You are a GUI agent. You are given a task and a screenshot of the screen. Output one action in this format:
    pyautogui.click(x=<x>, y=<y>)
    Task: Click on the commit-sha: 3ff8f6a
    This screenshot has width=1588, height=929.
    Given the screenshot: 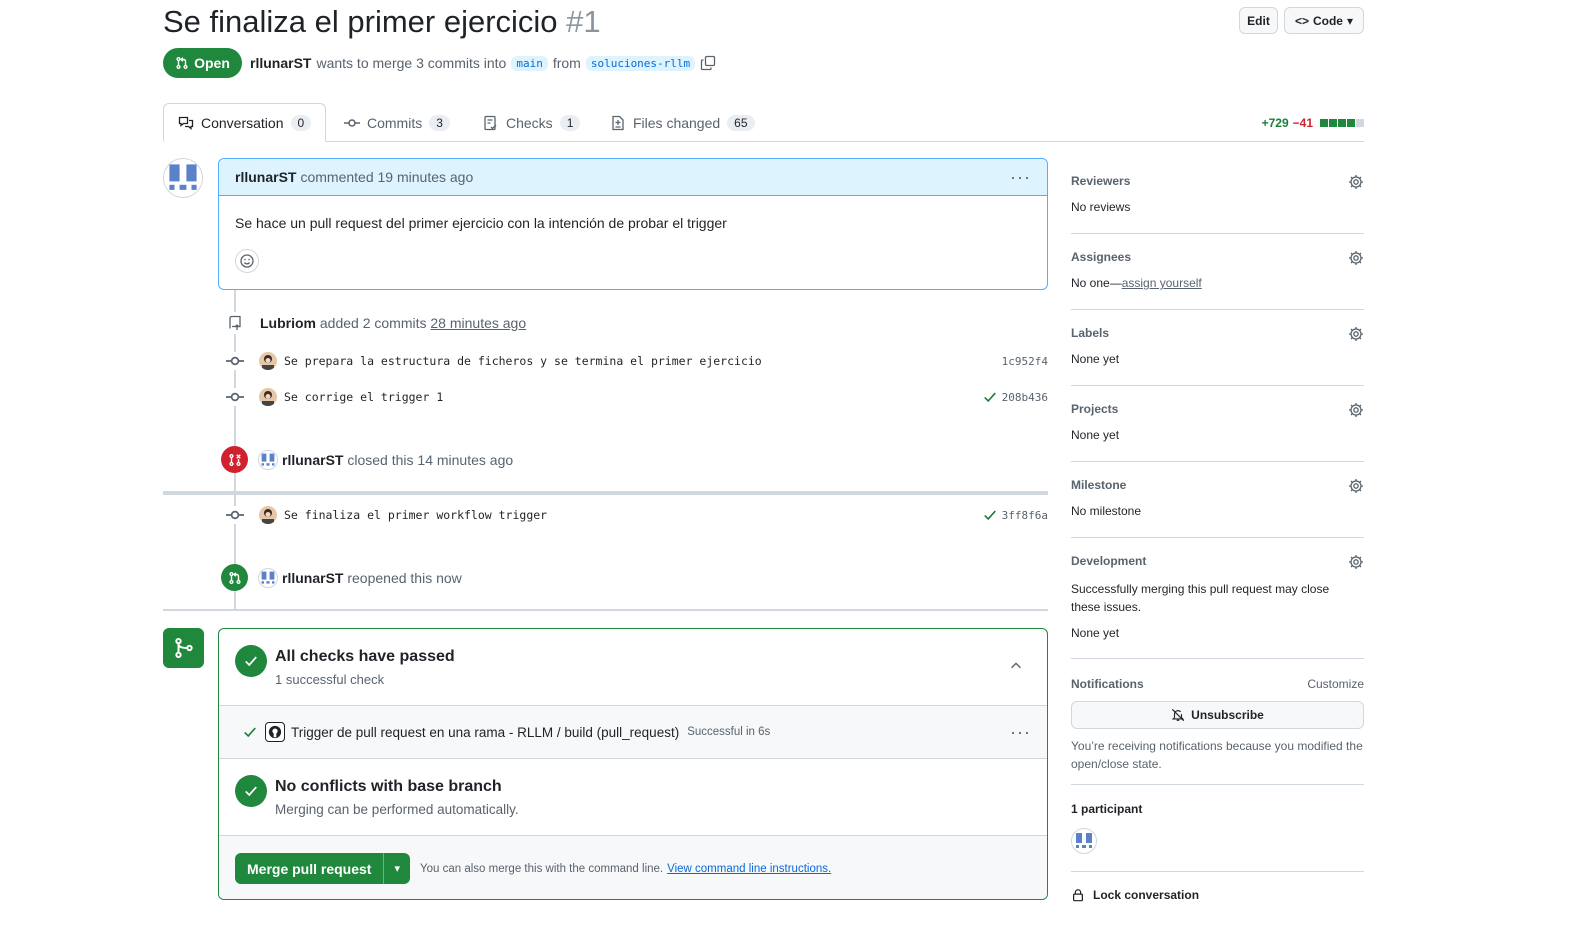 What is the action you would take?
    pyautogui.click(x=1025, y=515)
    